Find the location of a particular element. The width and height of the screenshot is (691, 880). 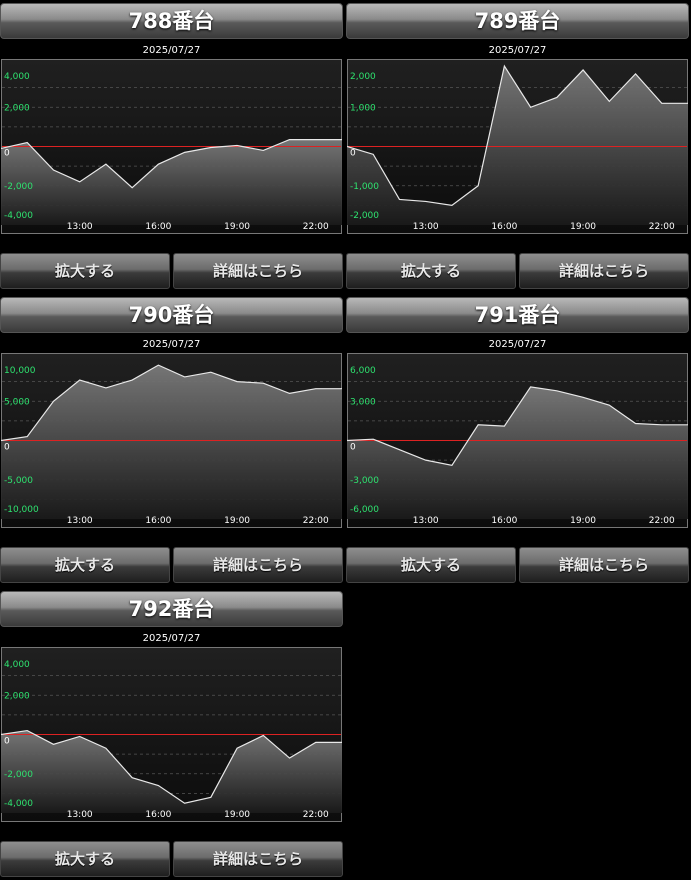

y-tick-label: 10,000 is located at coordinates (20, 371).